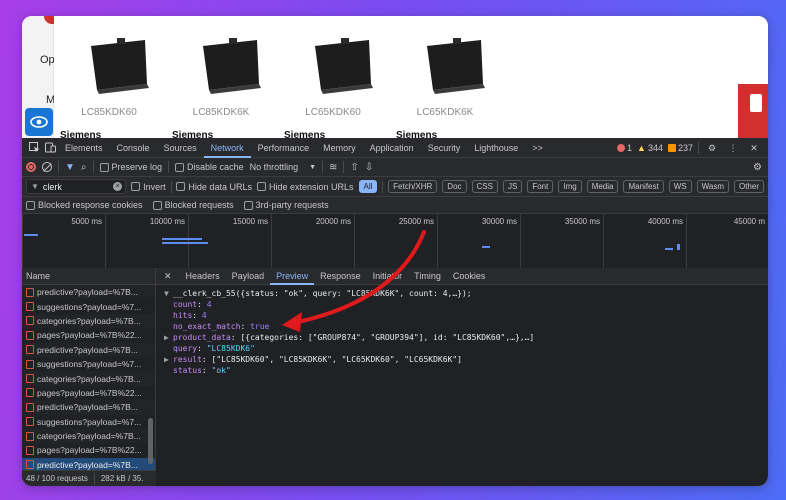  I want to click on timeline-request-mark, so click(669, 249).